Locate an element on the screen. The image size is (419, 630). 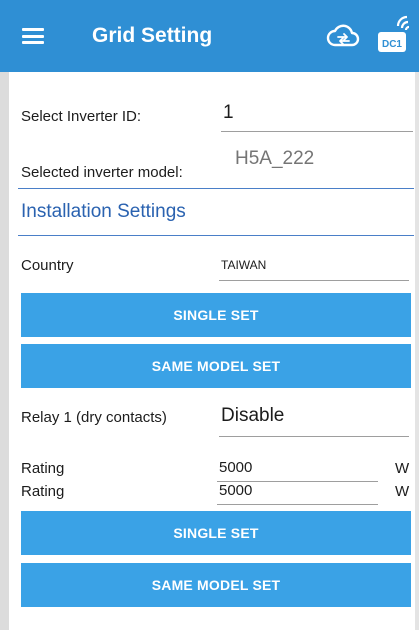
left-frame-edge is located at coordinates (4, 351).